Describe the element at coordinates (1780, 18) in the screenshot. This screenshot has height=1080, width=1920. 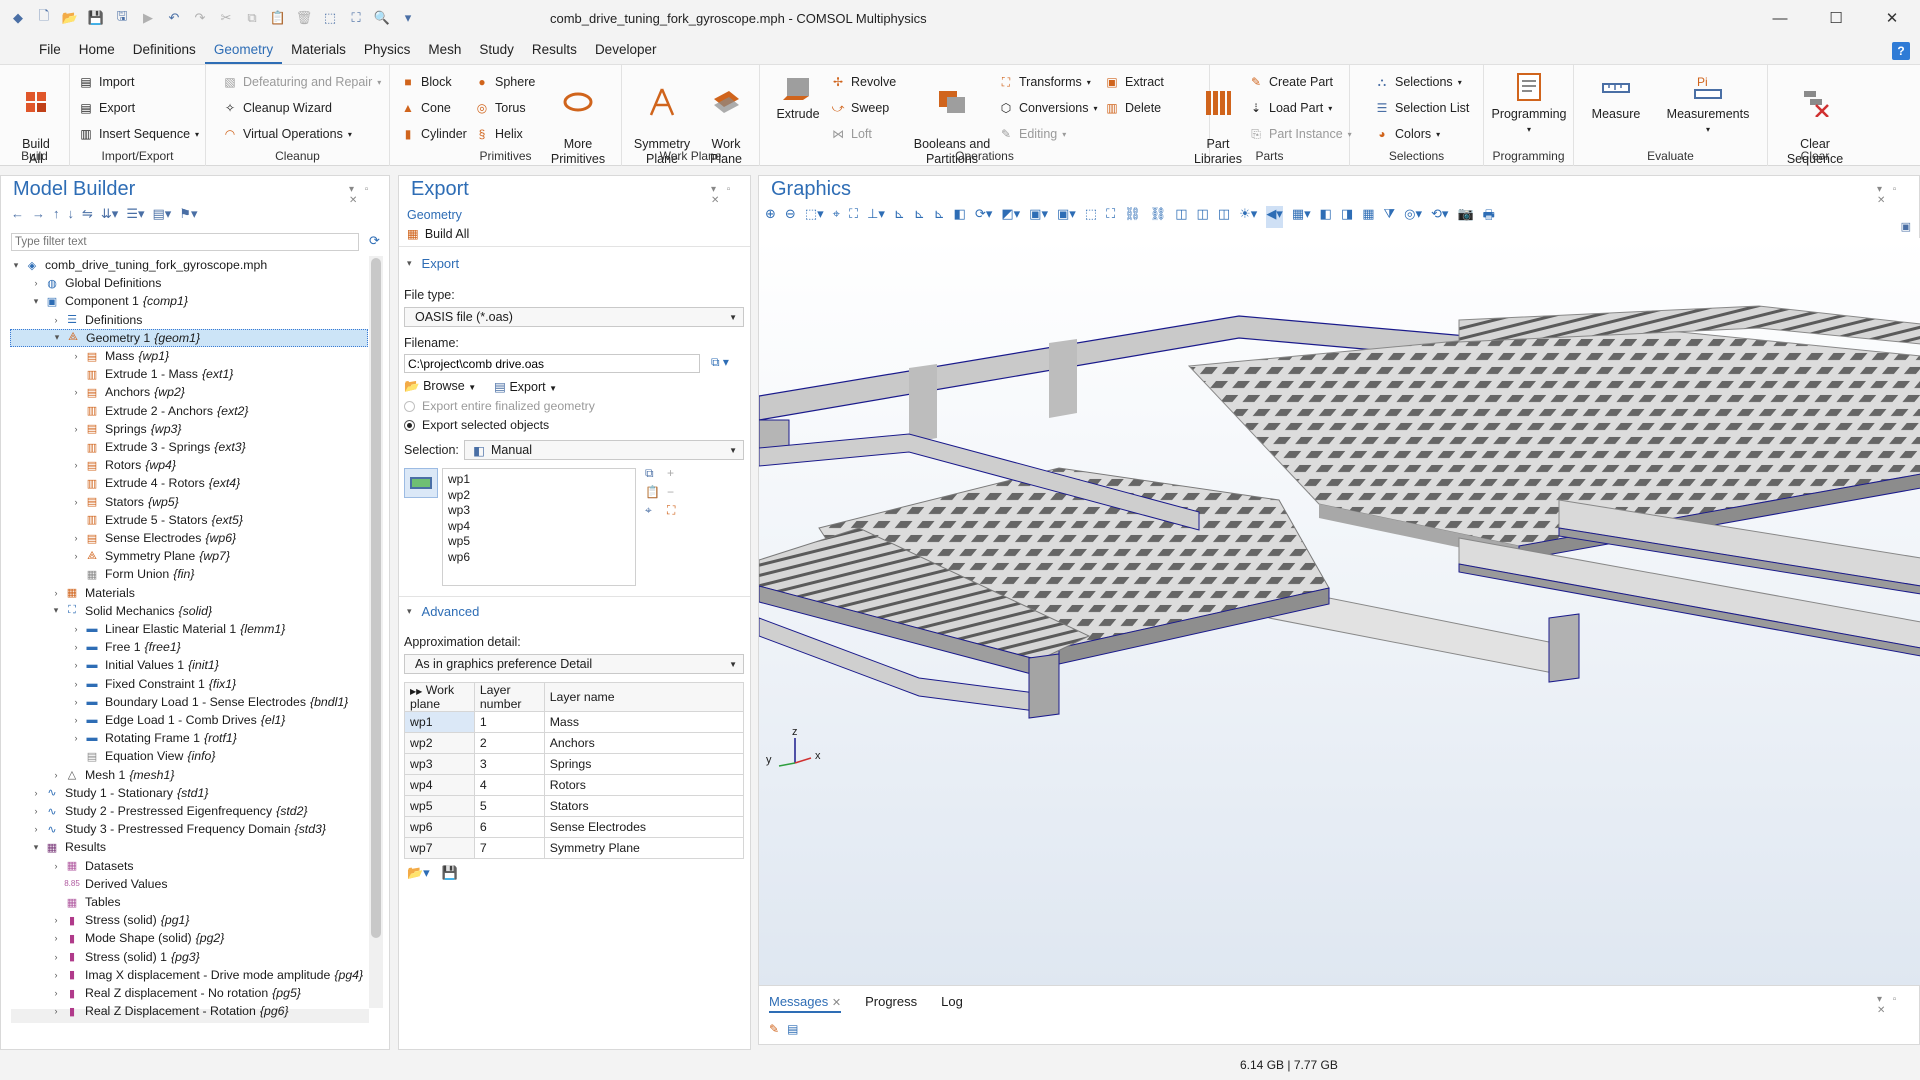
I see `minimize-button: —` at that location.